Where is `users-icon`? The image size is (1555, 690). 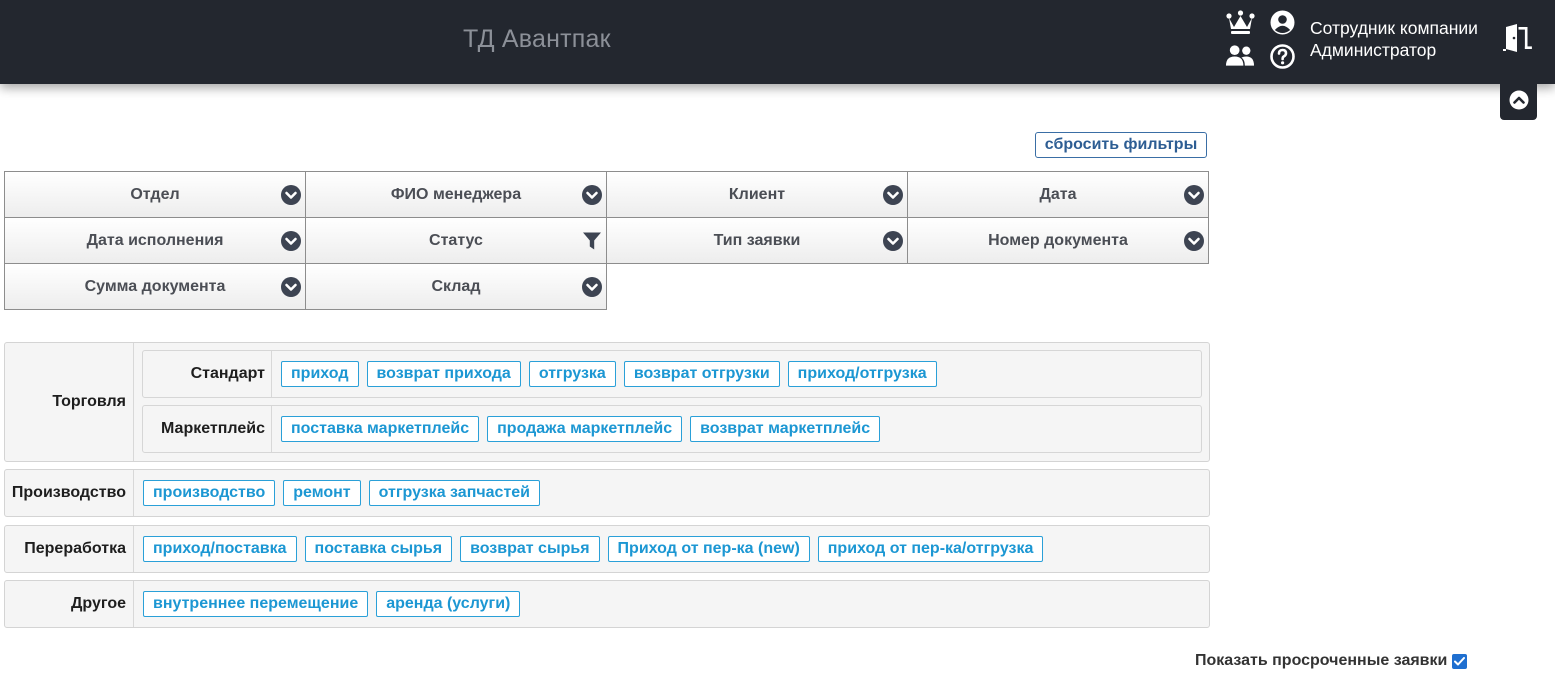 users-icon is located at coordinates (1240, 56).